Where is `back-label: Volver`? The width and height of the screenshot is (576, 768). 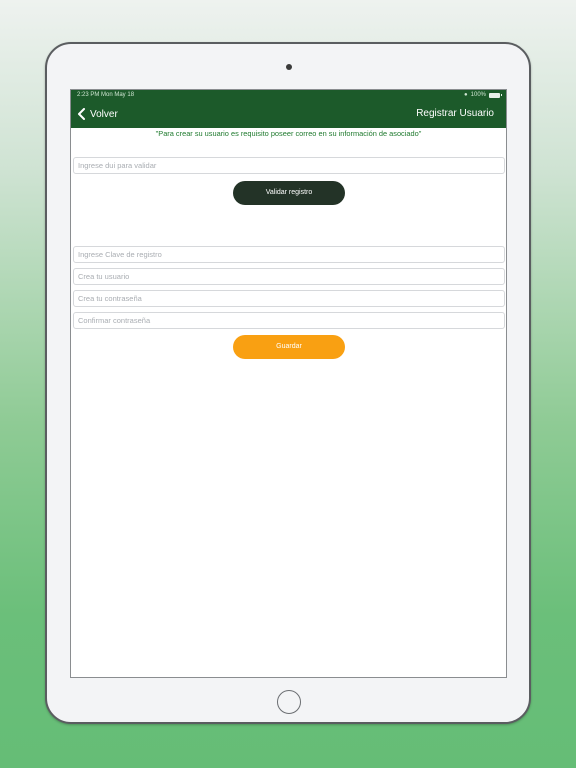
back-label: Volver is located at coordinates (104, 114).